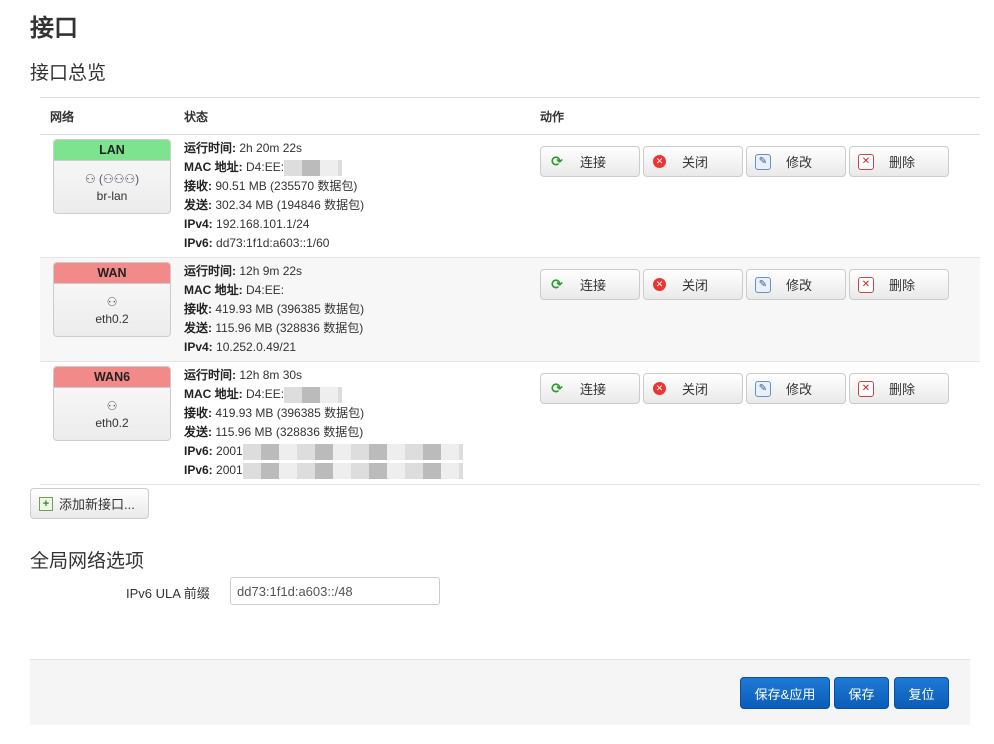 Image resolution: width=994 pixels, height=744 pixels. Describe the element at coordinates (335, 591) in the screenshot. I see `ula-prefix-input` at that location.